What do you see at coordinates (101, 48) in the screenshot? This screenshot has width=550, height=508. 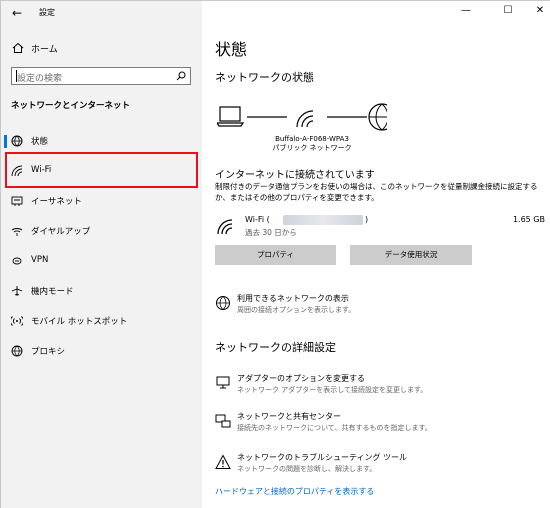 I see `home-nav-item: ホーム` at bounding box center [101, 48].